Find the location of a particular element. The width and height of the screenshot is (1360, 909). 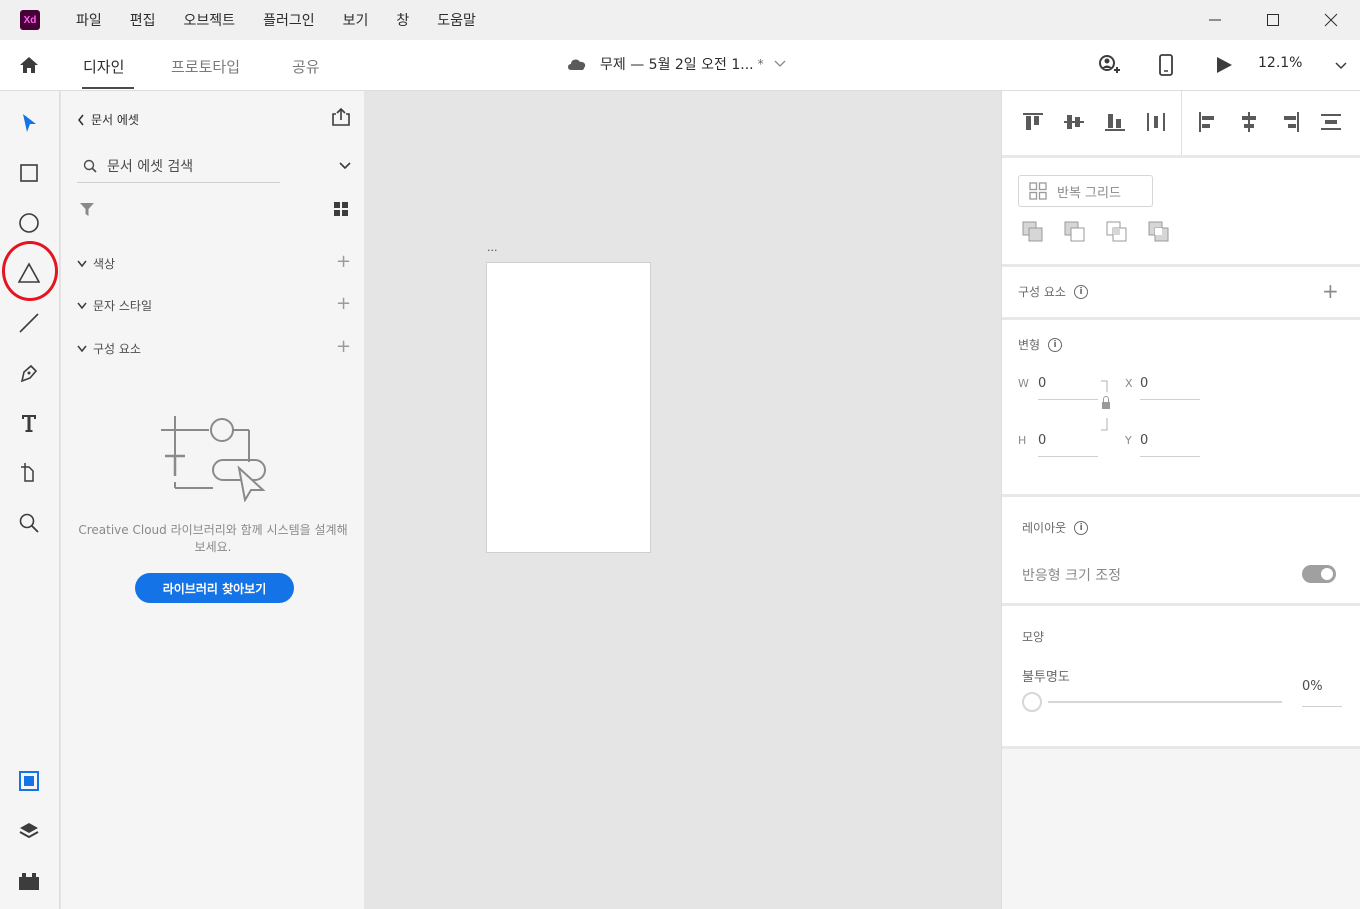

menu-help: 도움말 is located at coordinates (456, 20).